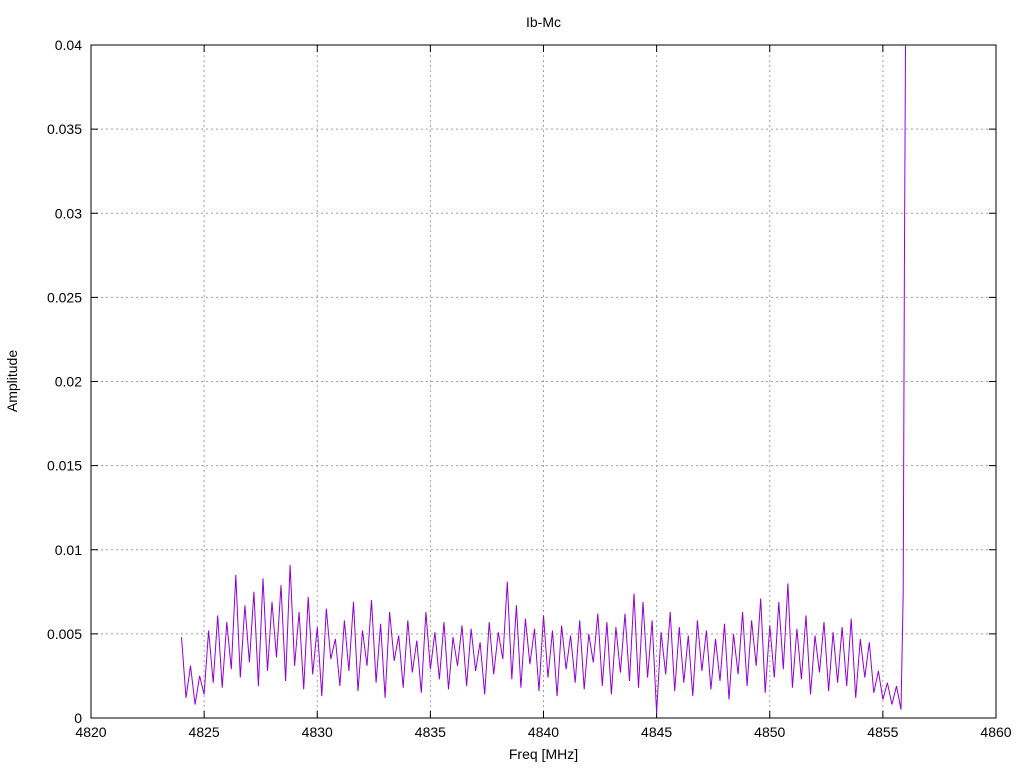 This screenshot has height=768, width=1024. Describe the element at coordinates (204, 732) in the screenshot. I see `x-tick-label: 4825` at that location.